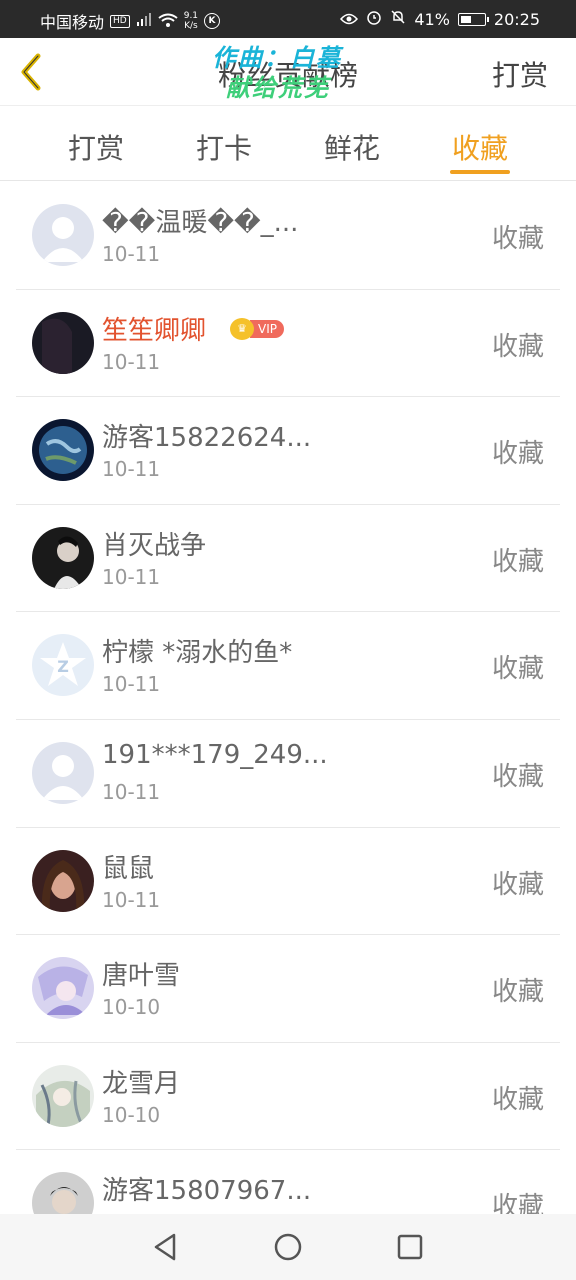  I want to click on tab-bar: 打赏 打卡 鲜花 收藏, so click(288, 144).